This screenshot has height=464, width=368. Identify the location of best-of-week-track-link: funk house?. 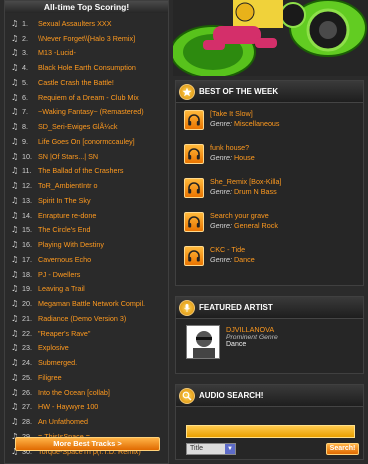
(232, 148).